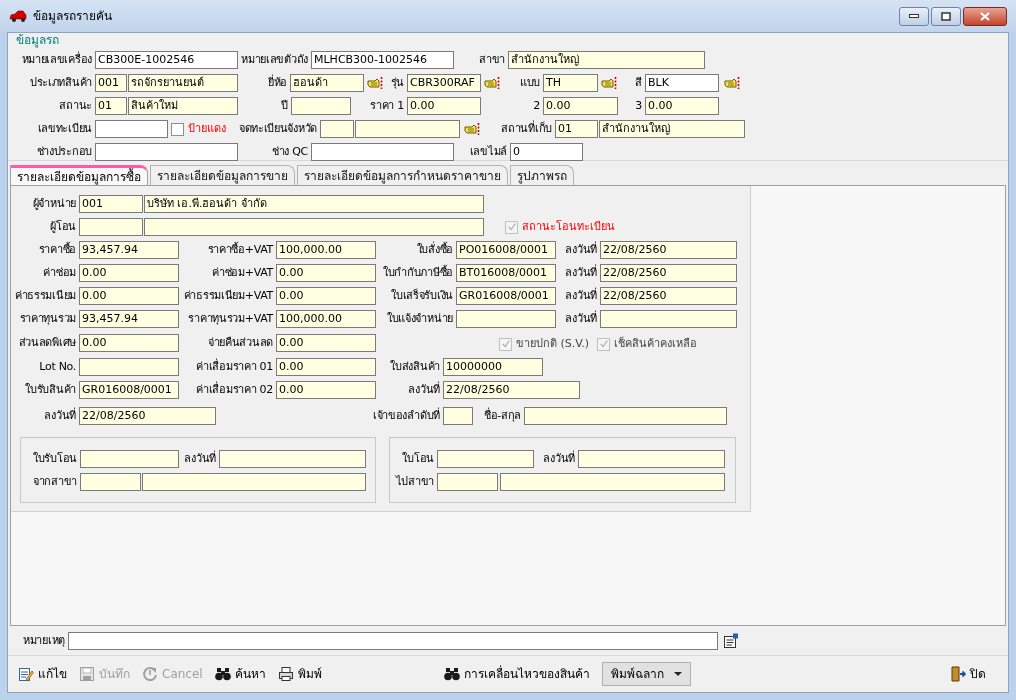 The width and height of the screenshot is (1016, 700). I want to click on restore-icon, so click(946, 16).